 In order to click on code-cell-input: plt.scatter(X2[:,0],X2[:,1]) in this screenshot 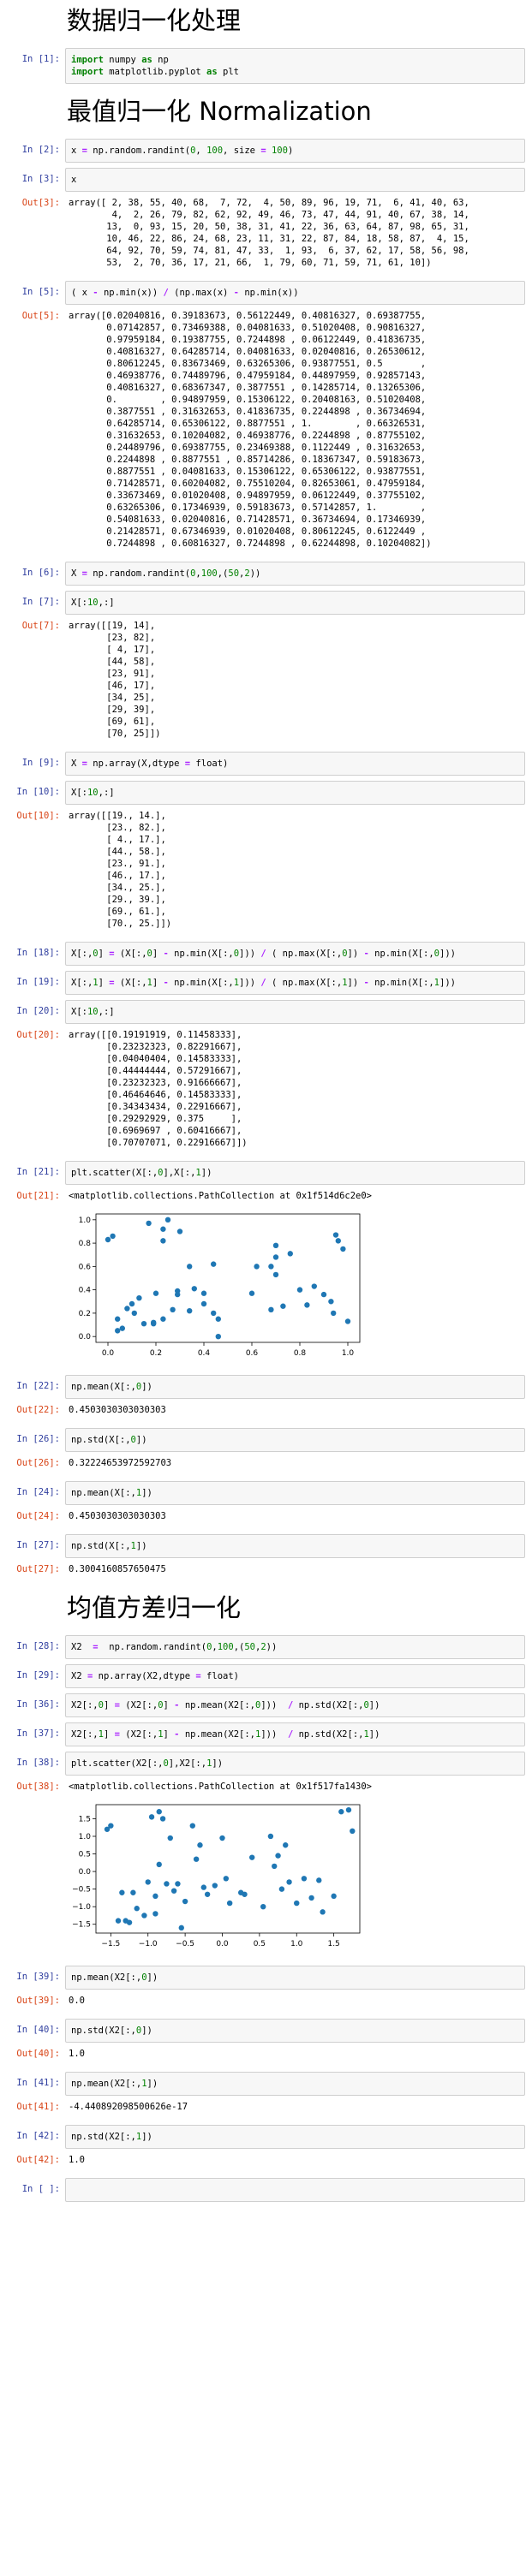, I will do `click(295, 1764)`.